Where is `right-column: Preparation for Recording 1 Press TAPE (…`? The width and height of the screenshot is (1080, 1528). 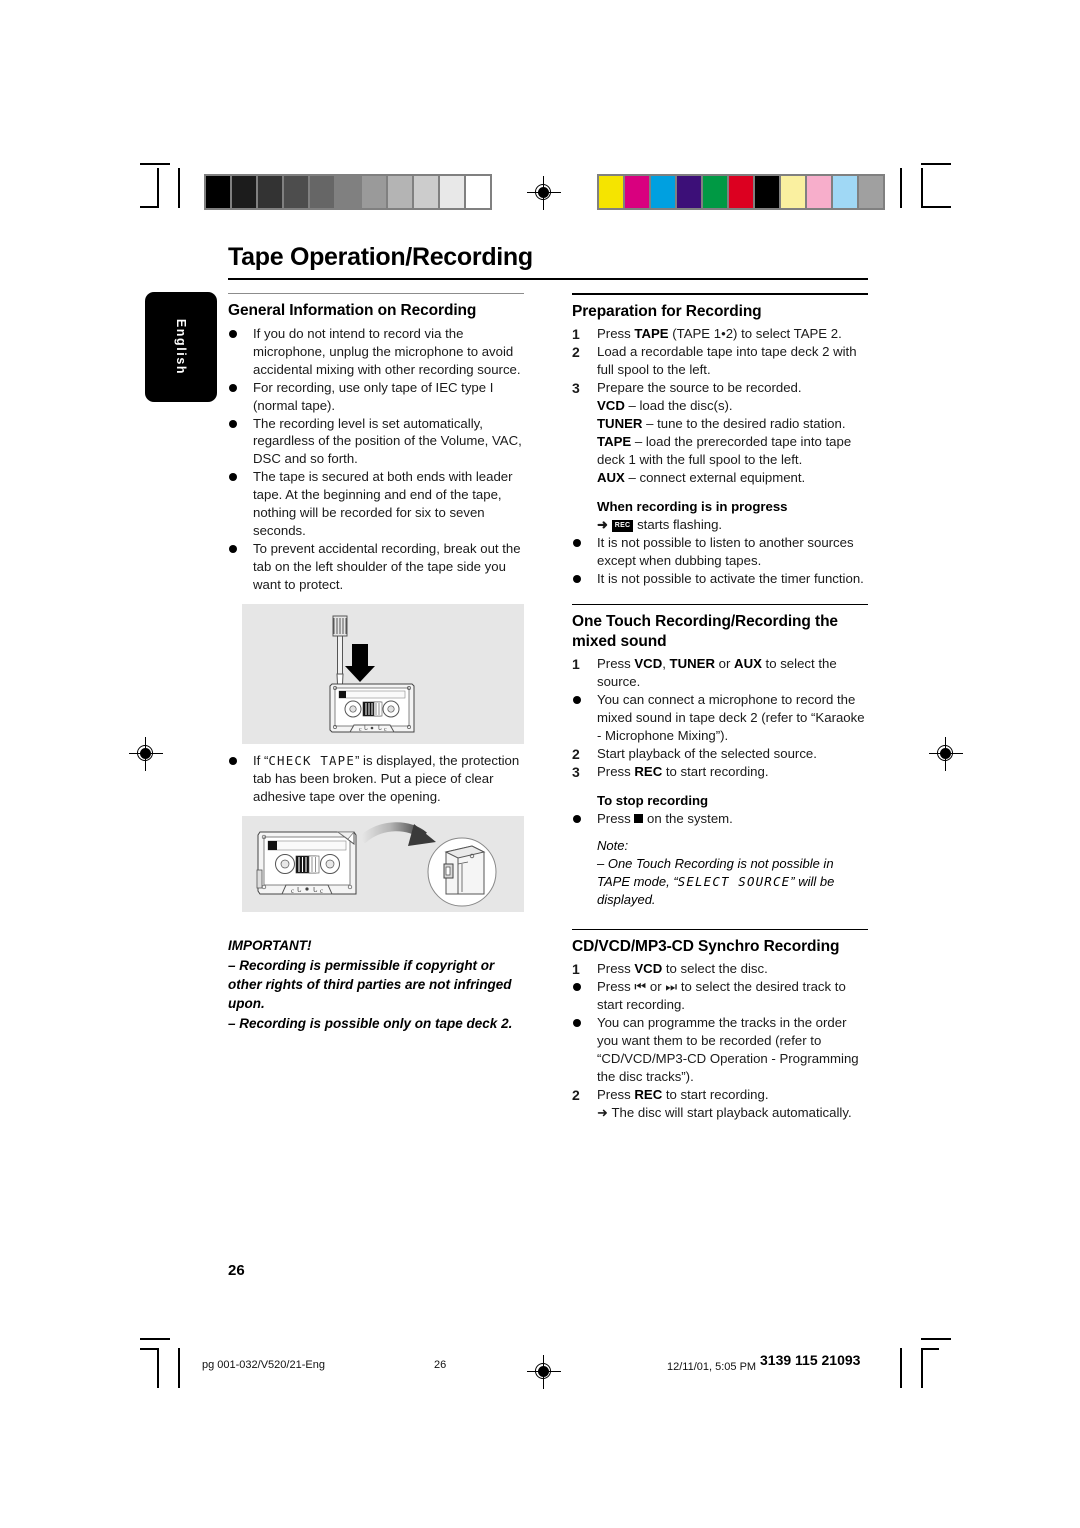
right-column: Preparation for Recording 1 Press TAPE (… is located at coordinates (720, 708).